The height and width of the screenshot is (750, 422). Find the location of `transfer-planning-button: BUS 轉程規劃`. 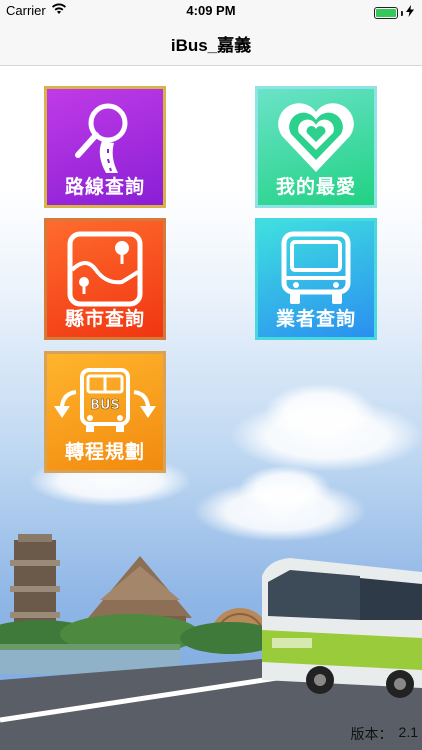

transfer-planning-button: BUS 轉程規劃 is located at coordinates (105, 412).